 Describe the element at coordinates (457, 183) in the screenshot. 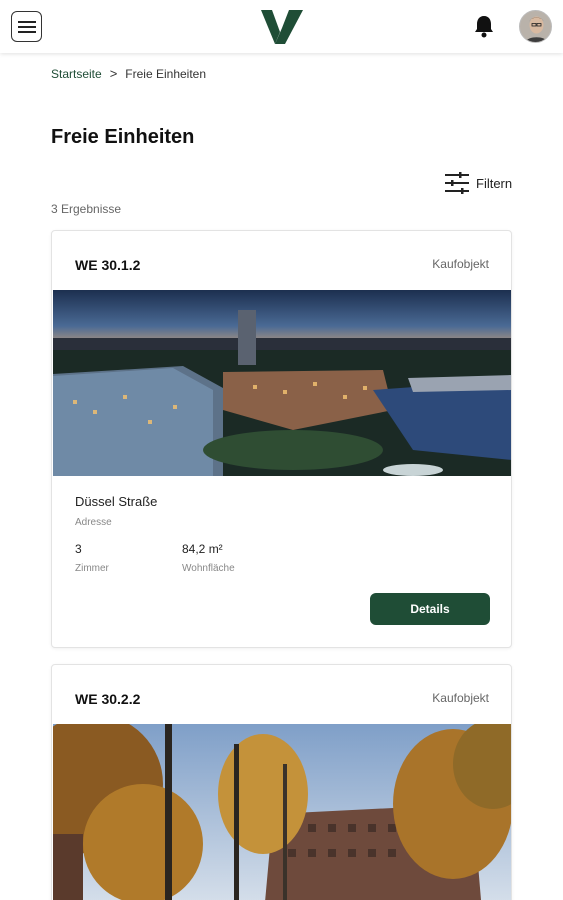

I see `sliders-icon` at that location.